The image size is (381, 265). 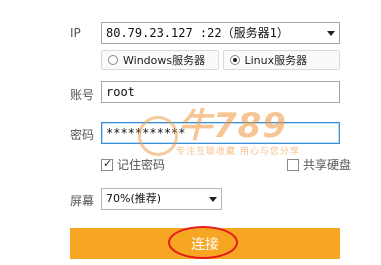 I want to click on radio-linux-label: Linux服务器, so click(x=276, y=60).